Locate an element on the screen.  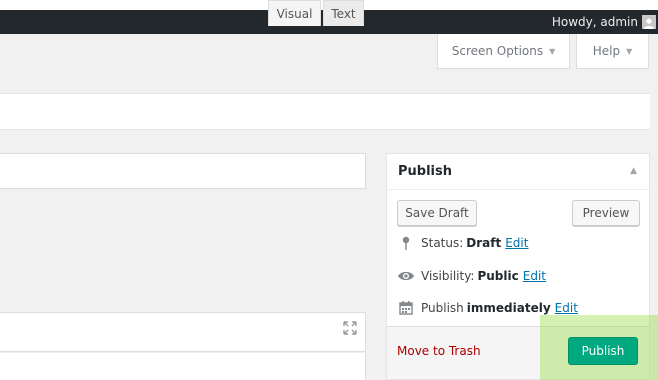
user-icon is located at coordinates (649, 23).